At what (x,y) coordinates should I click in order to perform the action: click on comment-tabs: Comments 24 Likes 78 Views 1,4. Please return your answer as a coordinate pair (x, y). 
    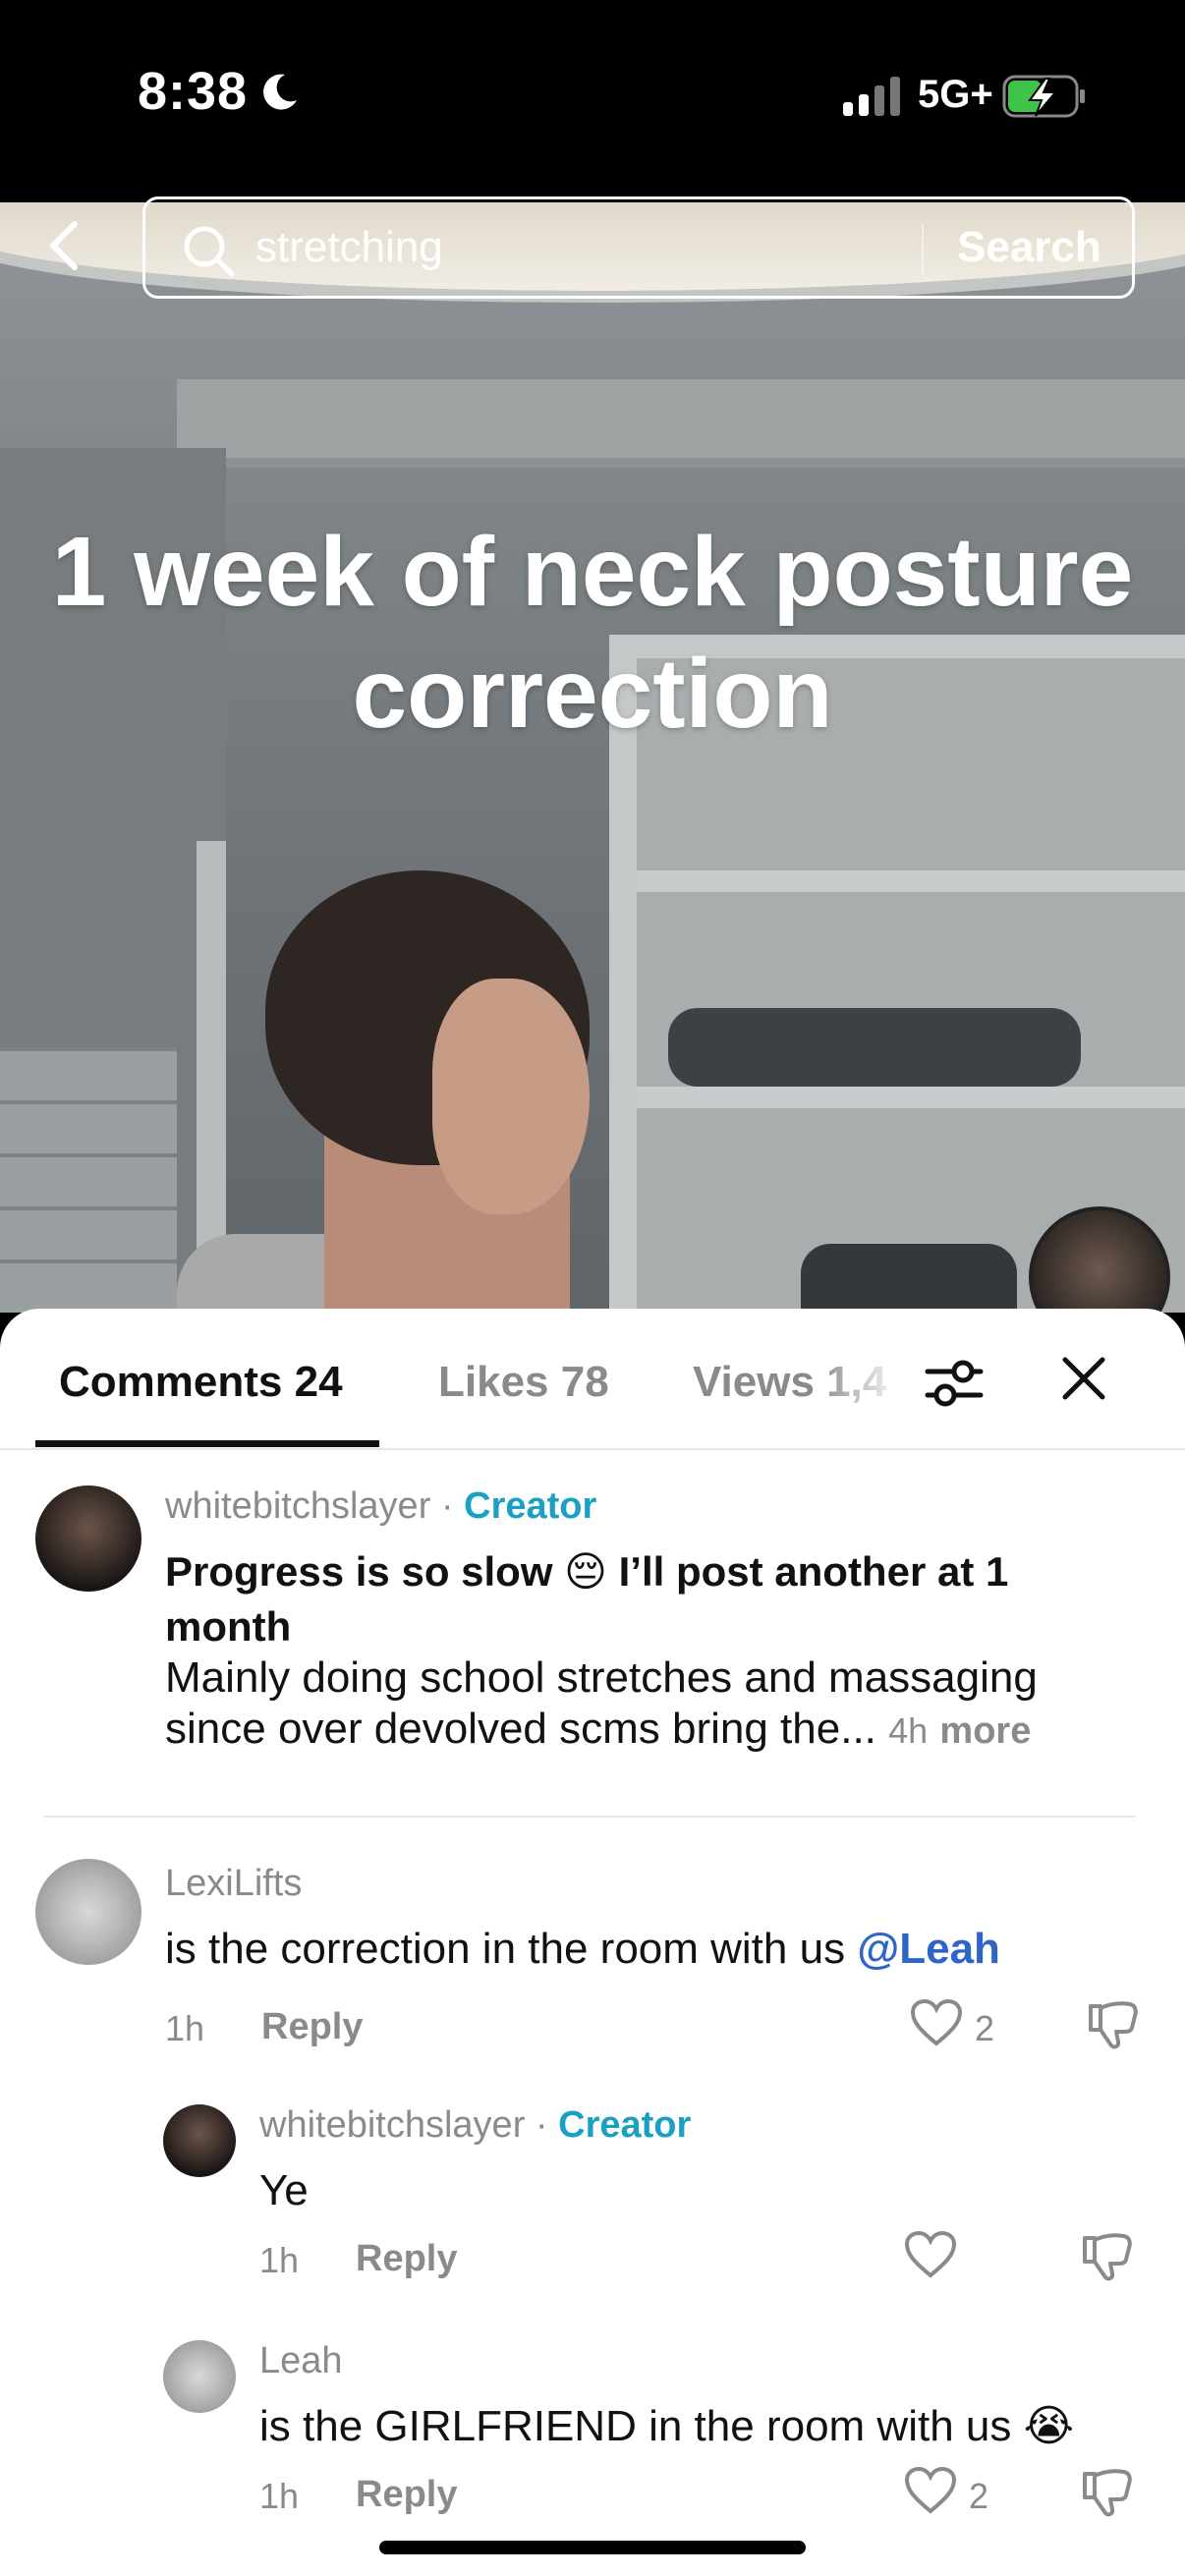
    Looking at the image, I should click on (592, 1379).